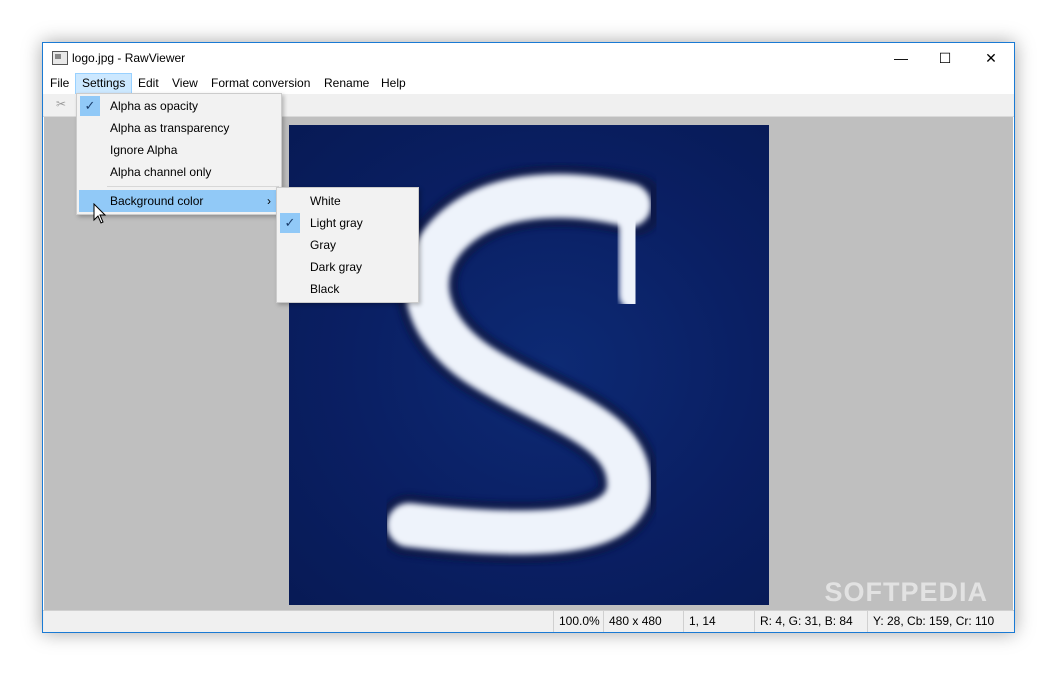  I want to click on menu-alpha-channel-only: Alpha channel only, so click(179, 172).